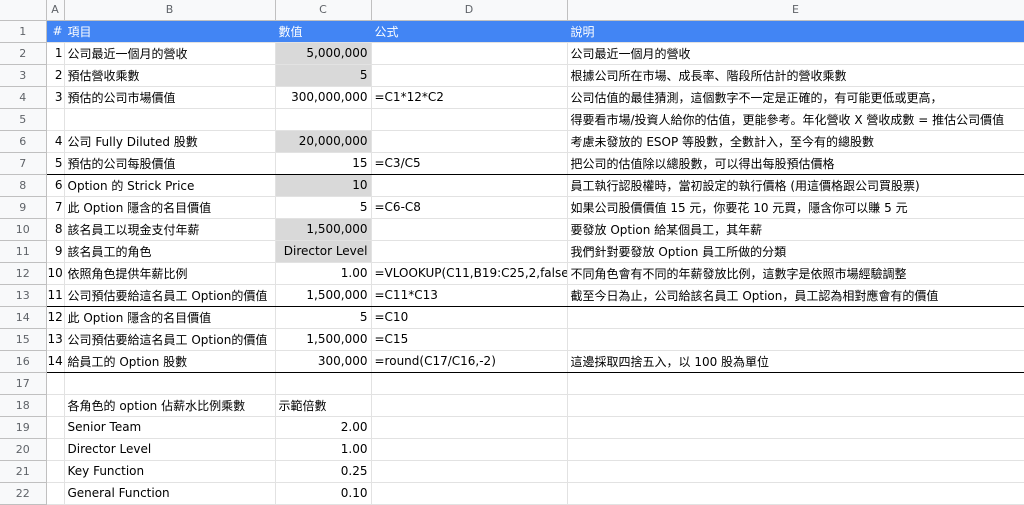  I want to click on cell-a12: 10, so click(55, 273).